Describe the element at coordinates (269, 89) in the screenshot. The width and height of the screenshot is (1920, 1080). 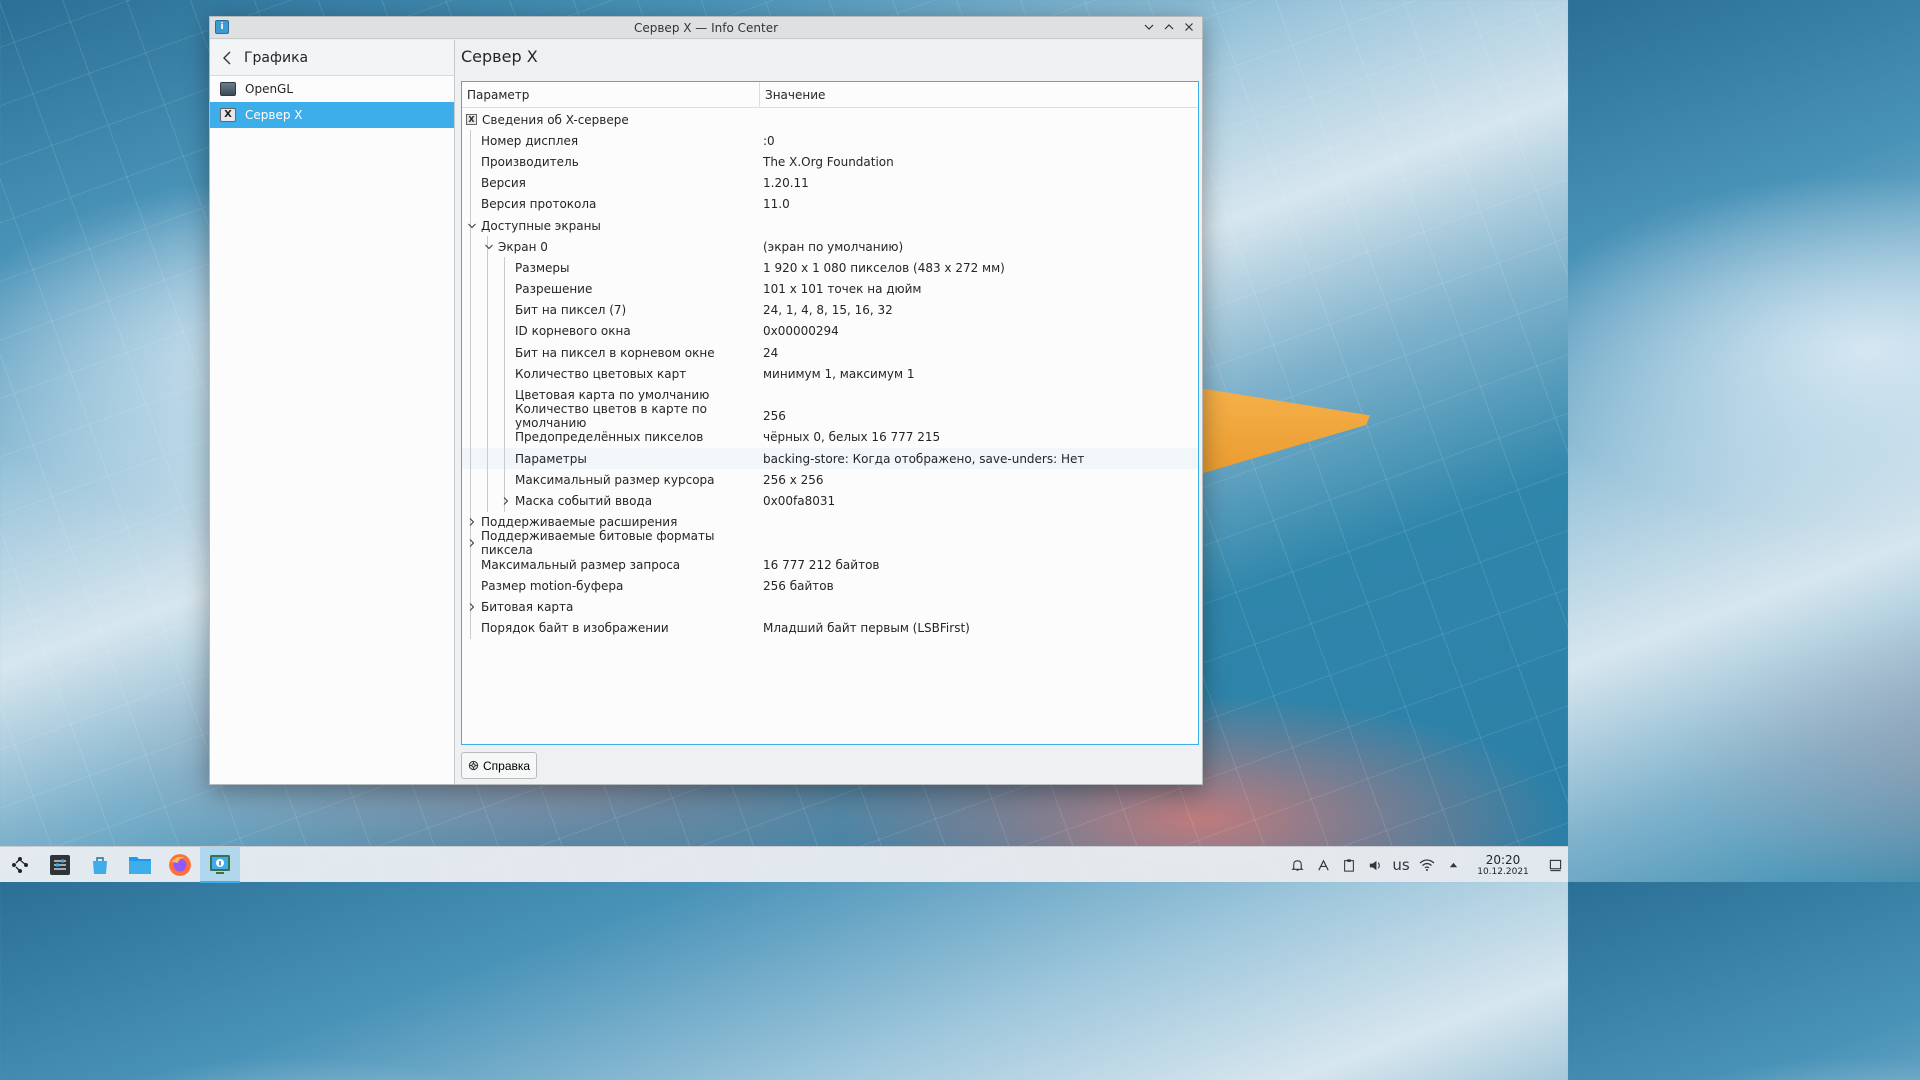
I see `sidebar-item-label: OpenGL` at that location.